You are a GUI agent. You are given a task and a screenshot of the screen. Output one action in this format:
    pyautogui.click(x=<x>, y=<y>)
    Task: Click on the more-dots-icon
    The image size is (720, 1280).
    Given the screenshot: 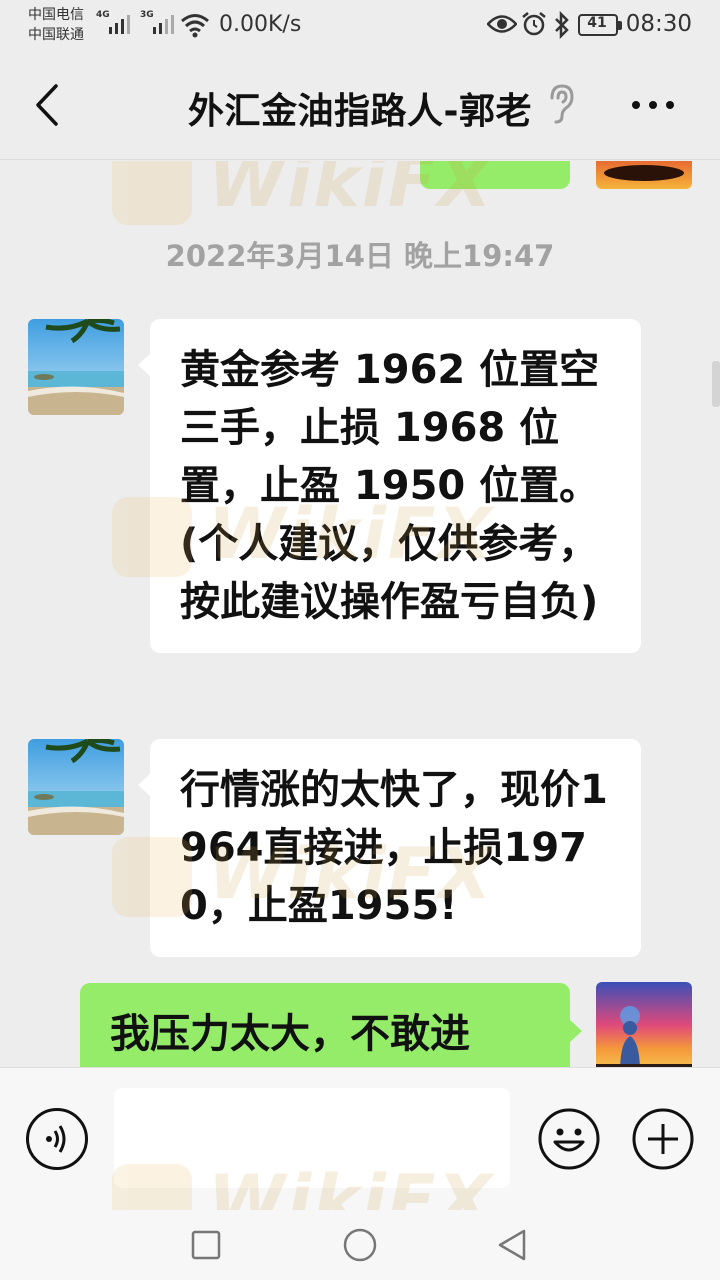 What is the action you would take?
    pyautogui.click(x=653, y=105)
    